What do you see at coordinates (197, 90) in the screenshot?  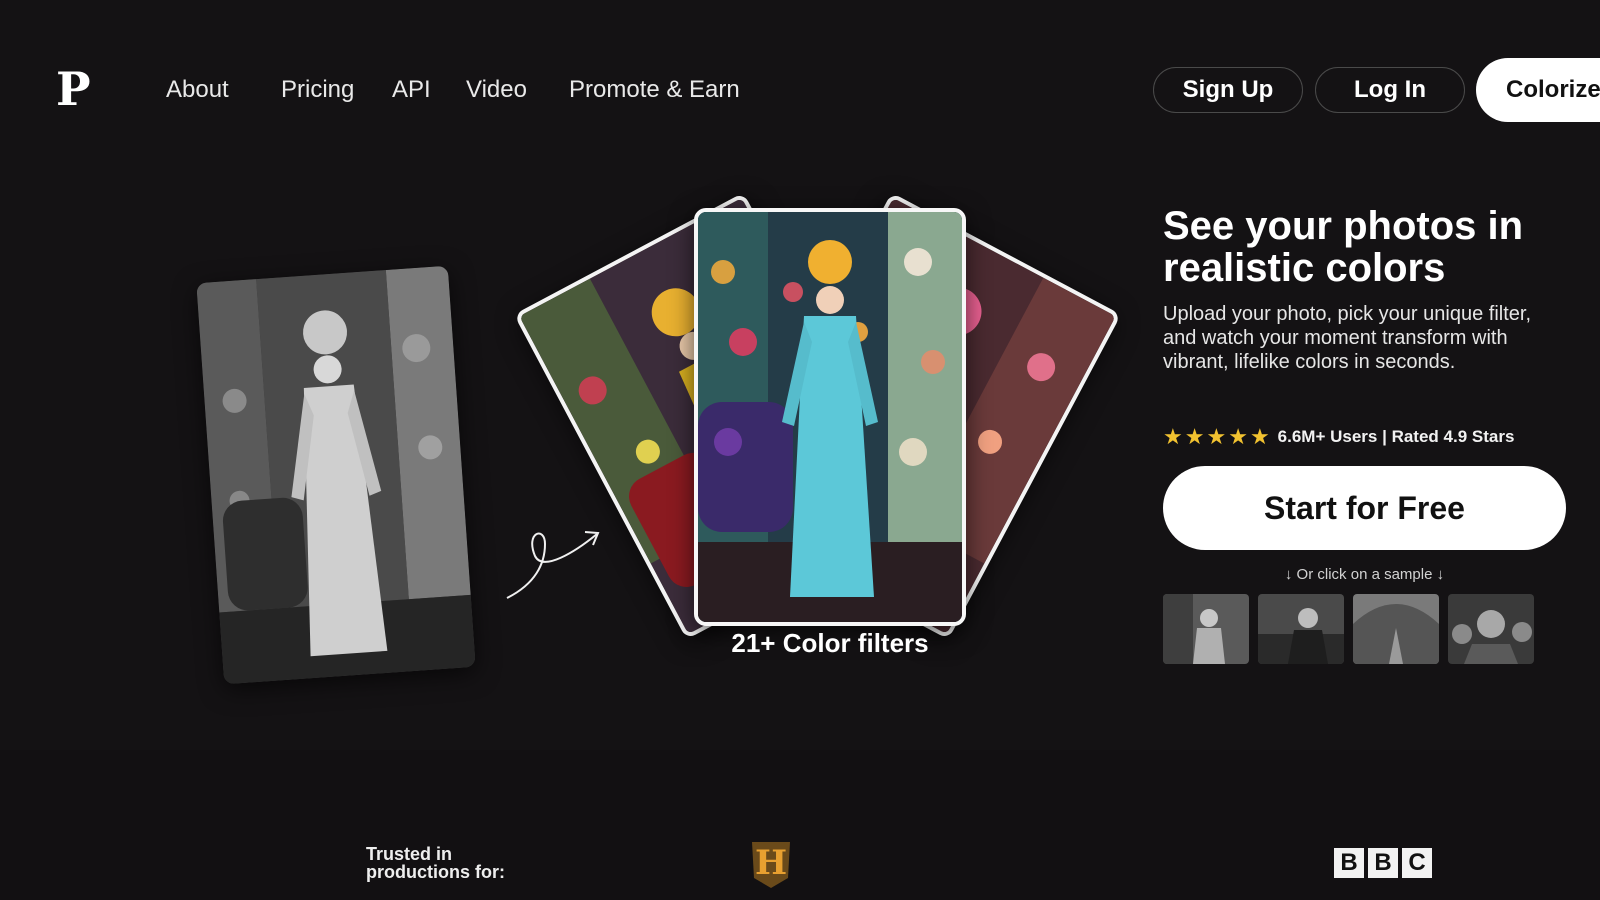 I see `nav-link-about: About` at bounding box center [197, 90].